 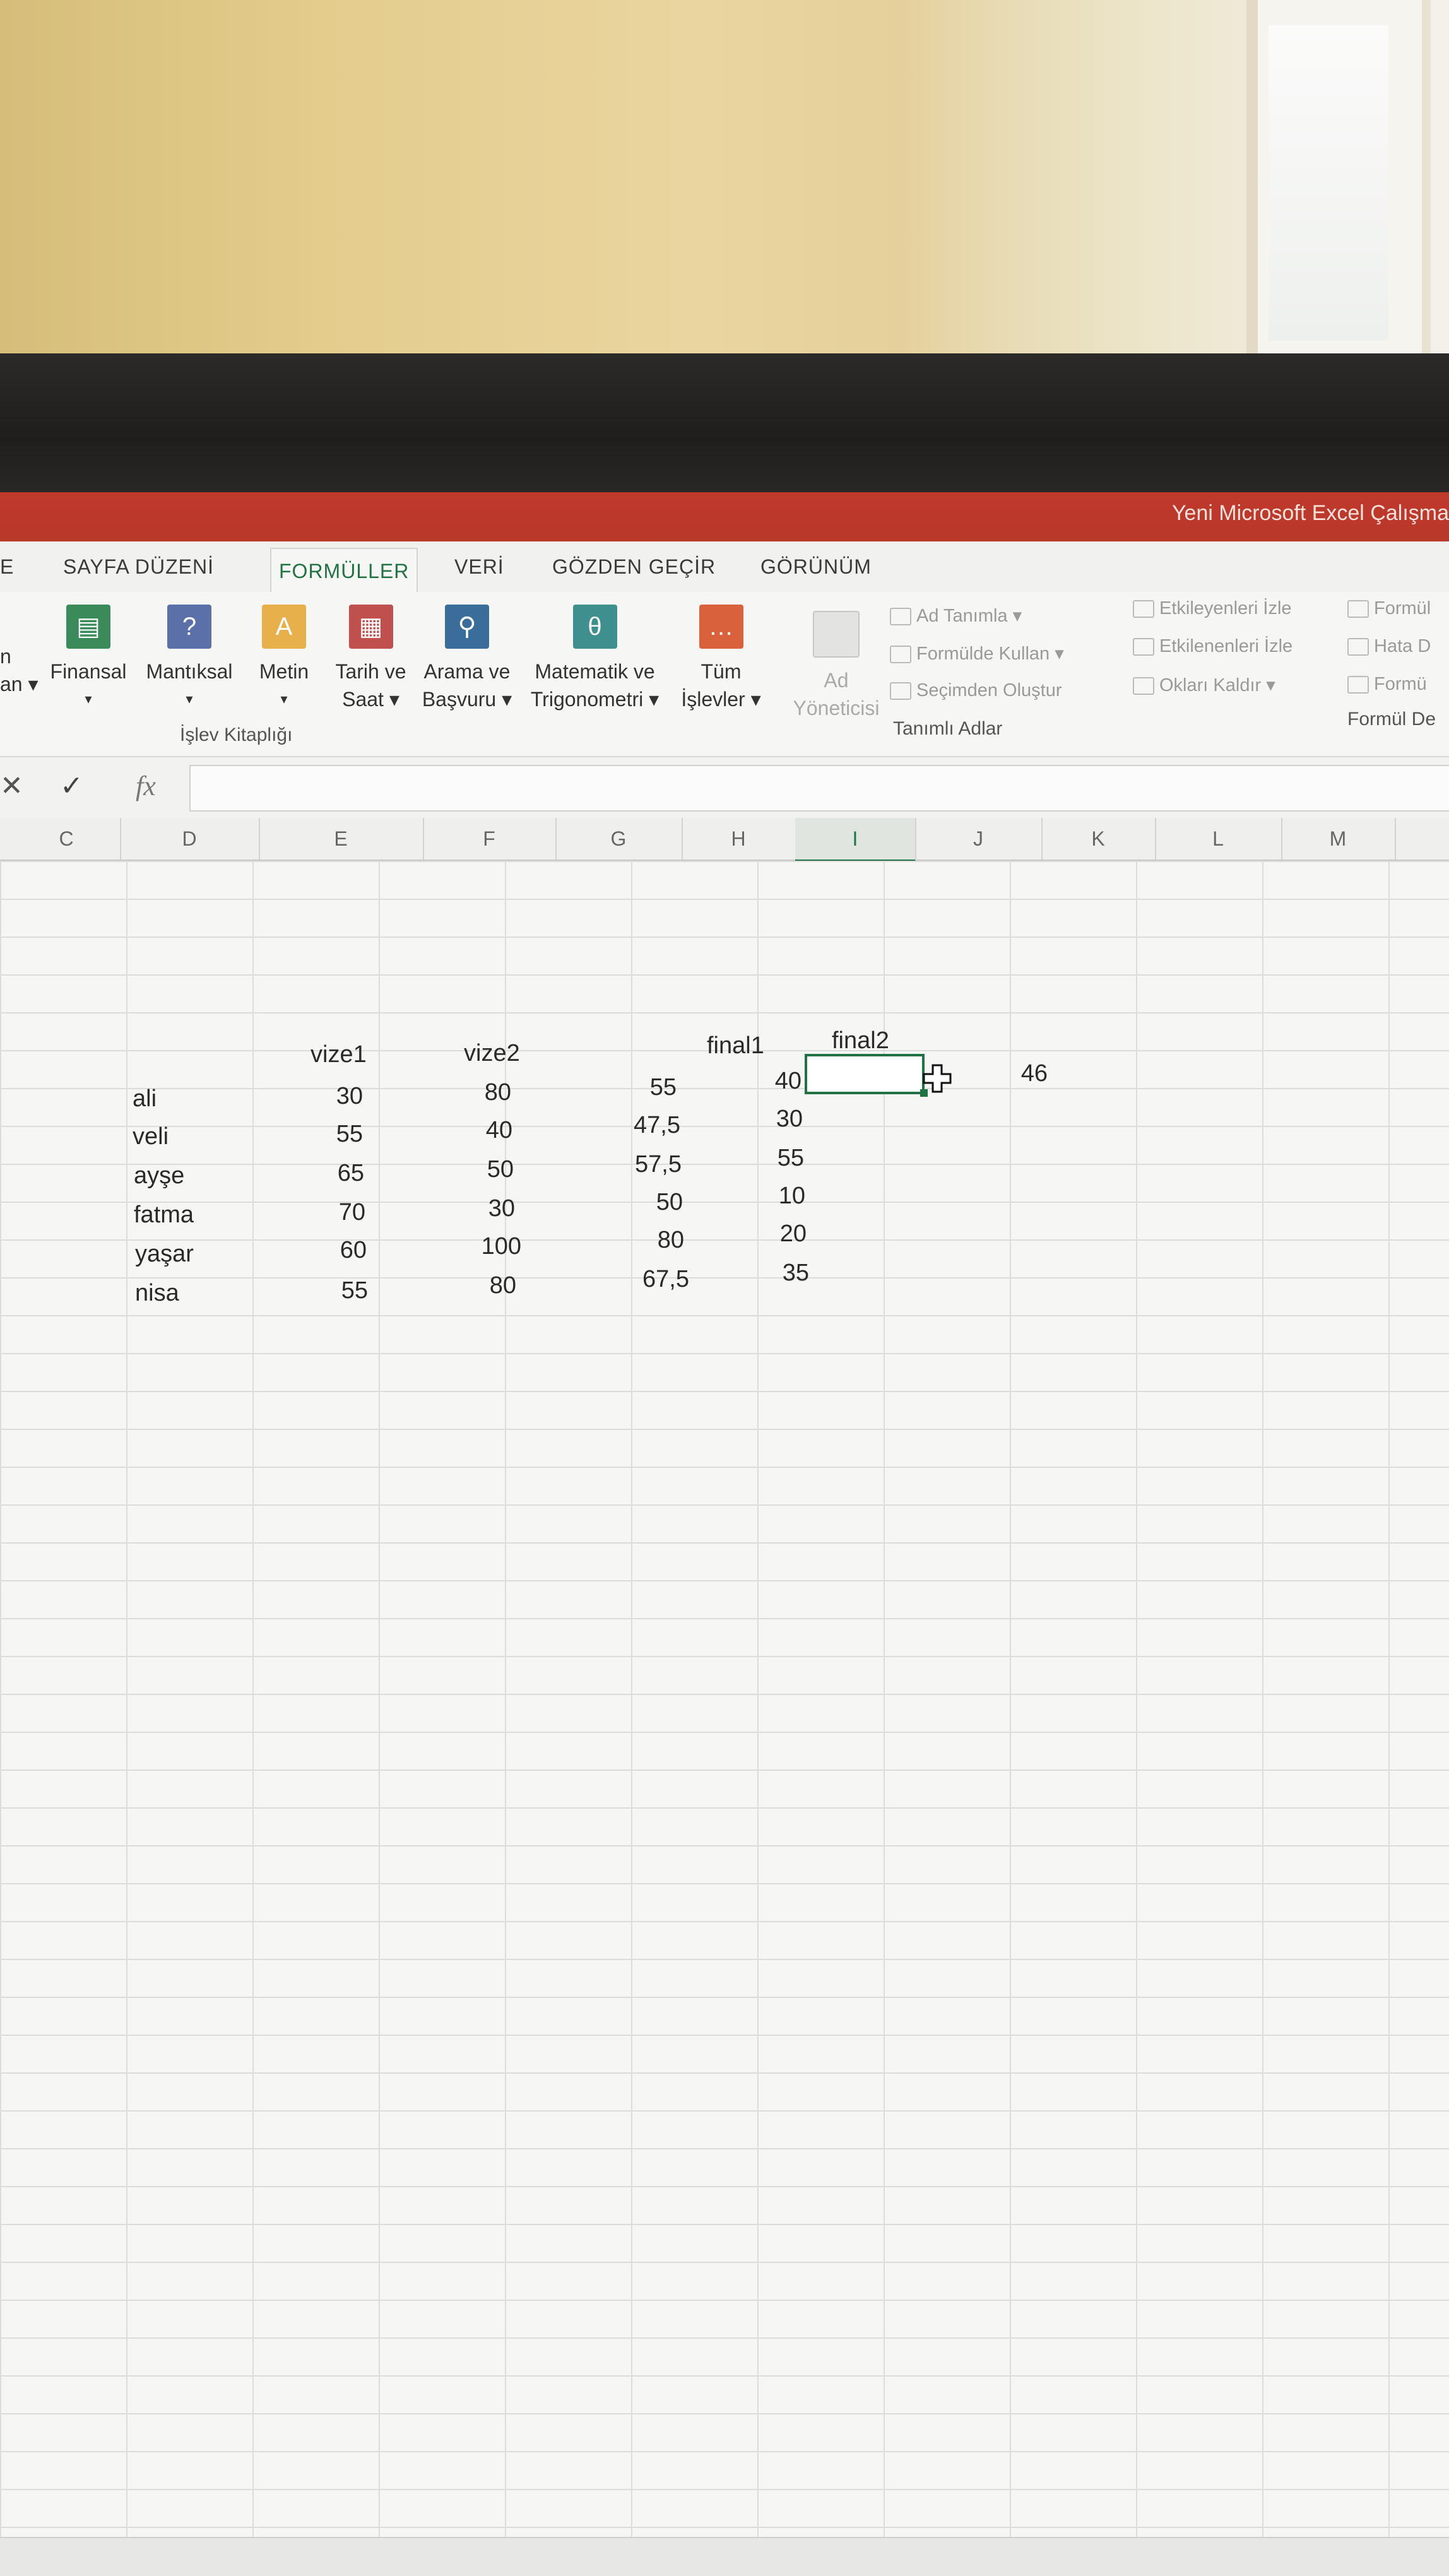 What do you see at coordinates (1338, 839) in the screenshot?
I see `col-header-m: M` at bounding box center [1338, 839].